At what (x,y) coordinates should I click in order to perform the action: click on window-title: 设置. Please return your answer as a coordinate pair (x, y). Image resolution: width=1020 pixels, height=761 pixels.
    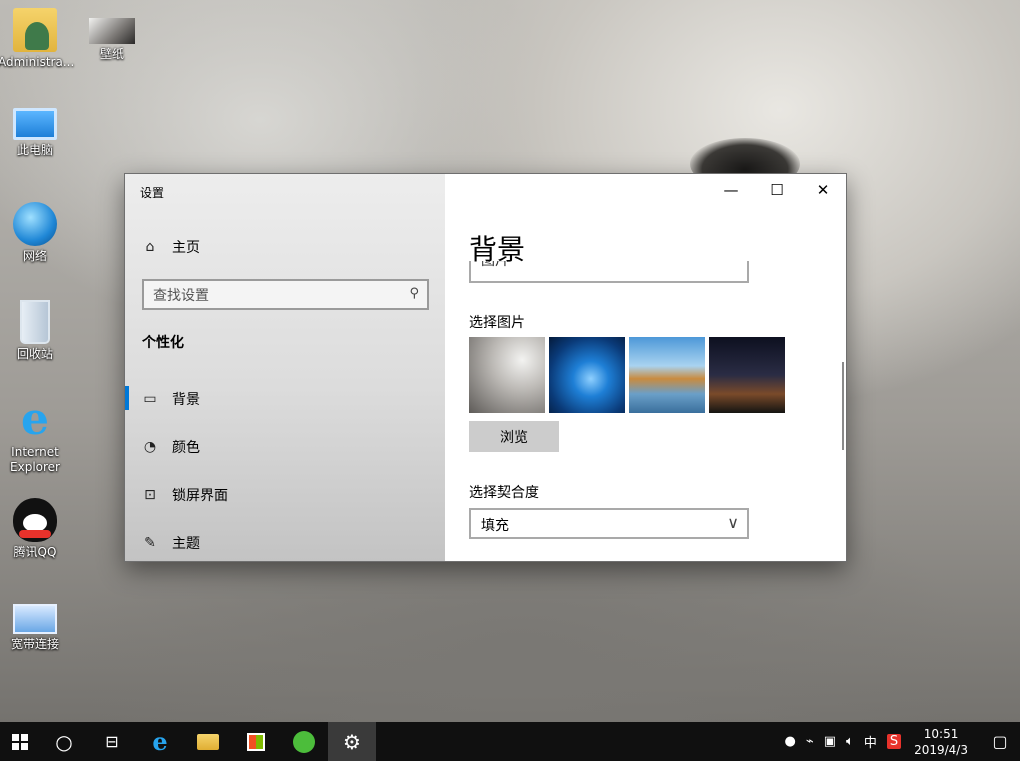
    Looking at the image, I should click on (152, 193).